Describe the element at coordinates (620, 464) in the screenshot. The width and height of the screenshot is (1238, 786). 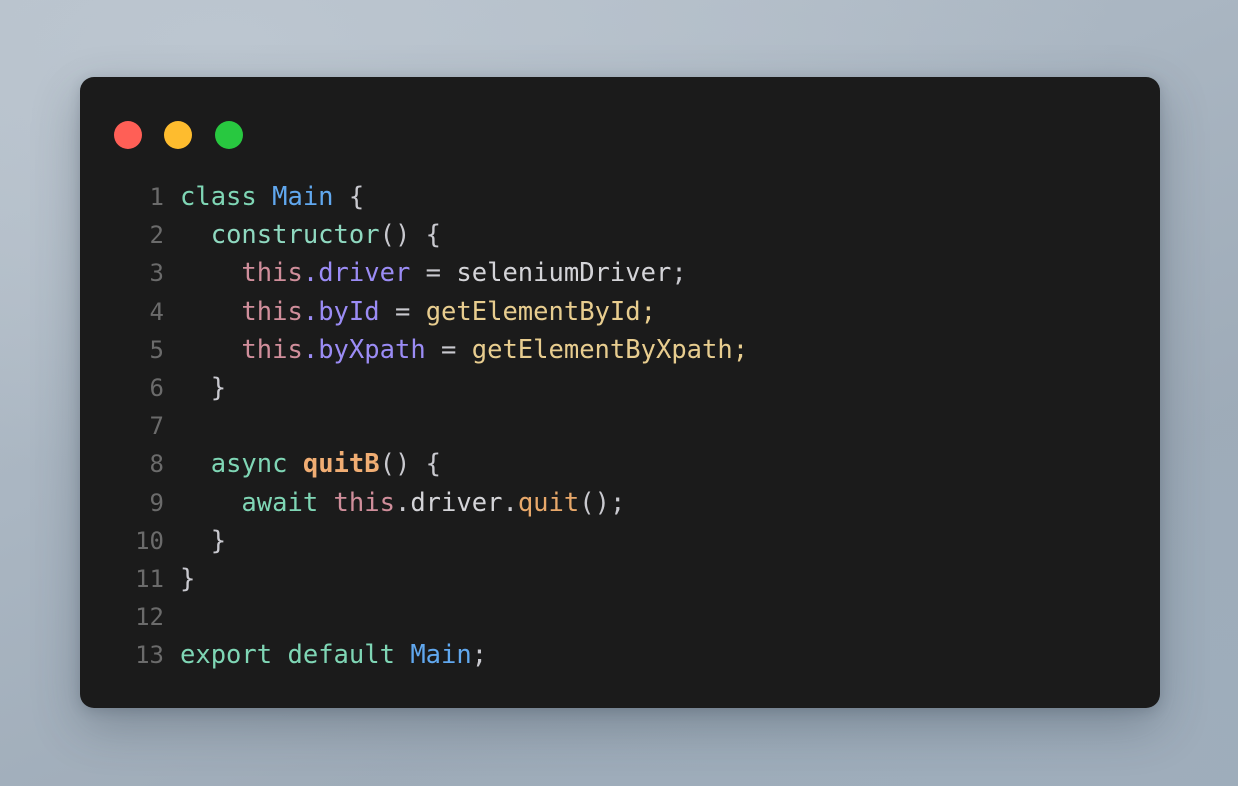
I see `code-line: 8 async quitB() {` at that location.